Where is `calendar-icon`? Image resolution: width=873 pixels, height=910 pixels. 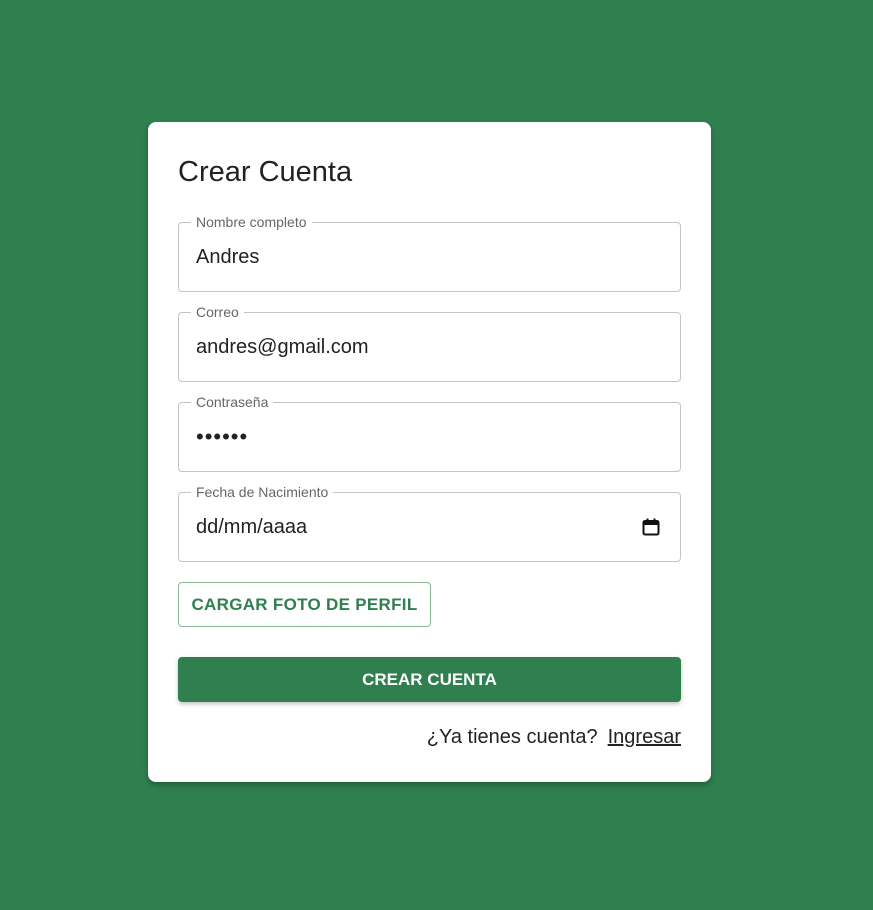
calendar-icon is located at coordinates (651, 527).